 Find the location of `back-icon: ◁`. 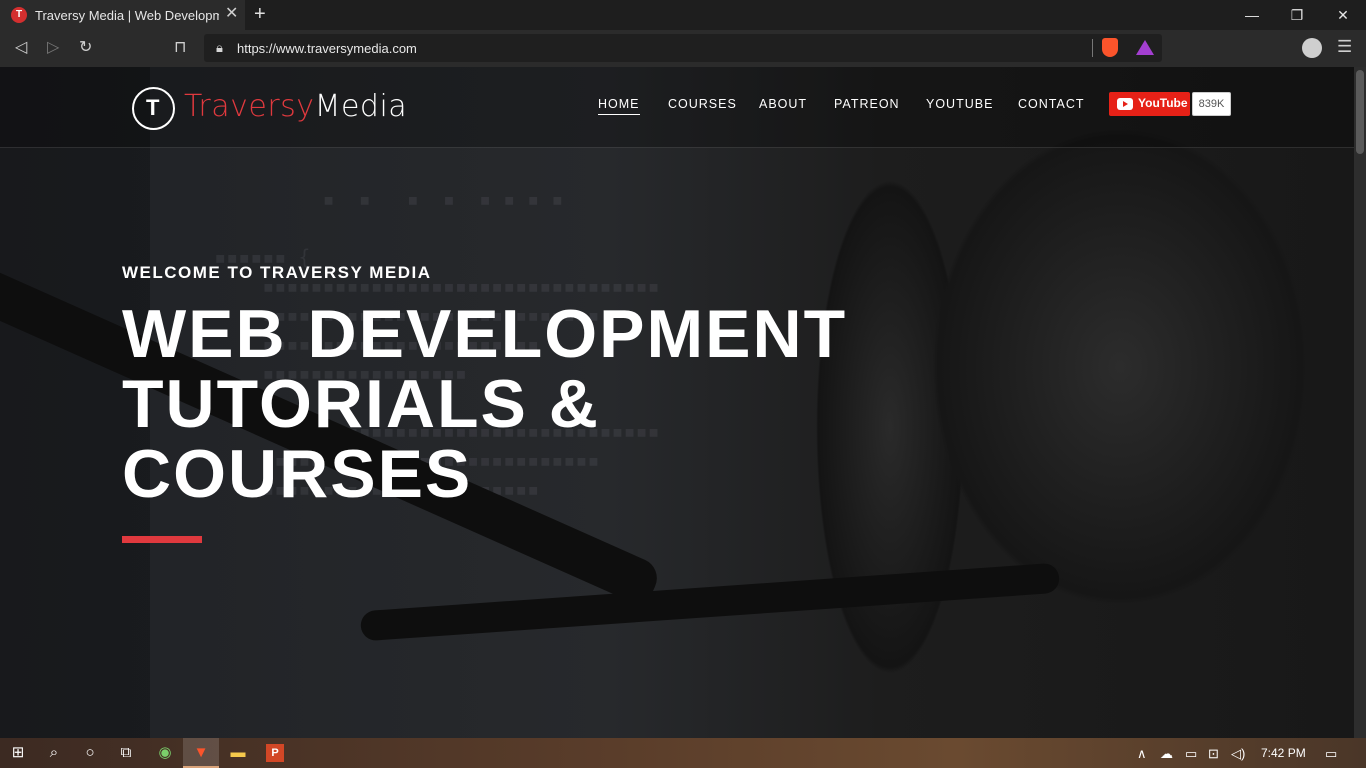

back-icon: ◁ is located at coordinates (21, 48).